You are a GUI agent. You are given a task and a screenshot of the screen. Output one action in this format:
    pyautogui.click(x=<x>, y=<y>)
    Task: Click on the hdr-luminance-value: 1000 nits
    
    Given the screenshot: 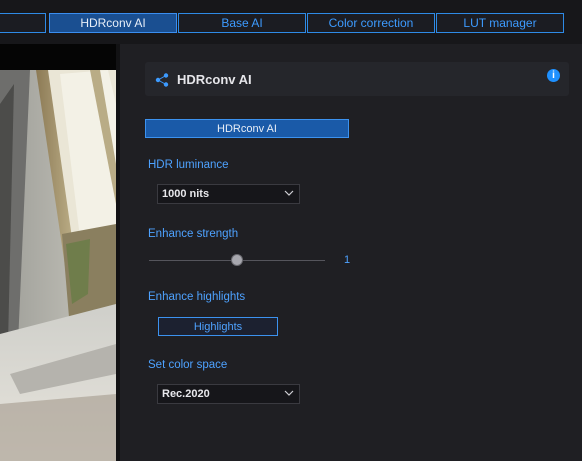 What is the action you would take?
    pyautogui.click(x=186, y=194)
    